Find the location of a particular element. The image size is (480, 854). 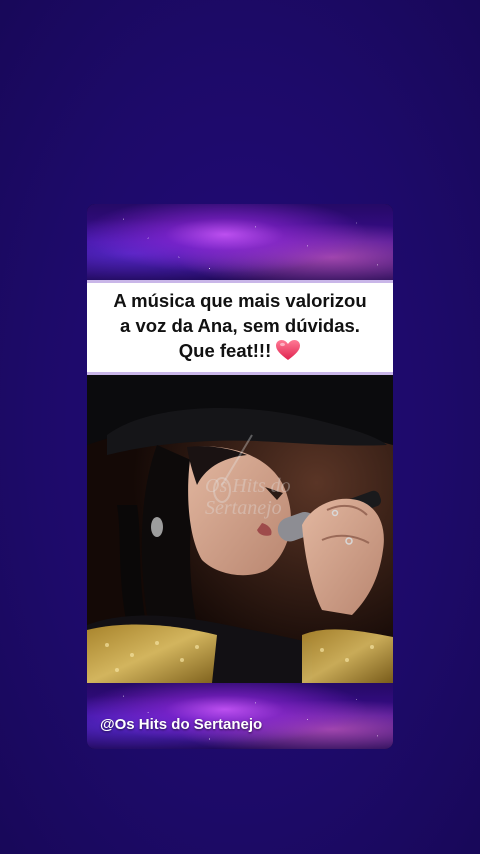

watermark-line-2: Sertanejo is located at coordinates (243, 508).